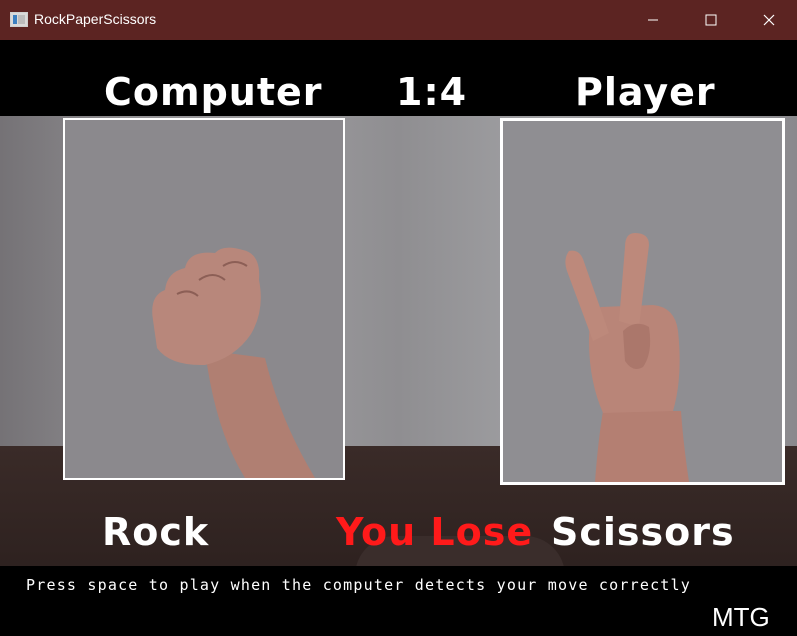 This screenshot has height=636, width=797. I want to click on close-icon, so click(769, 20).